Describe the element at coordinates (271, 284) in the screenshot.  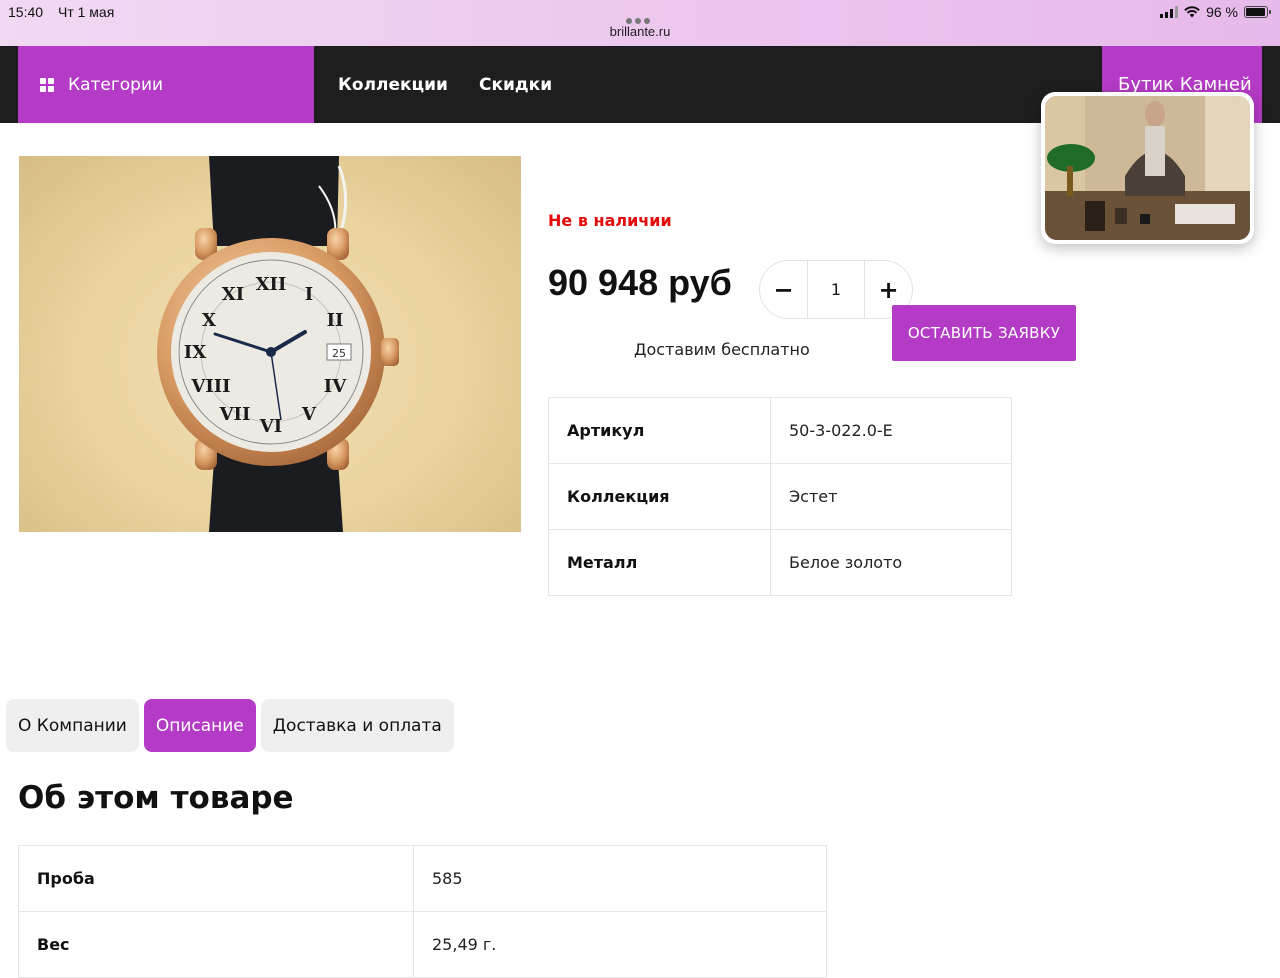
I see `svg-text: XII` at that location.